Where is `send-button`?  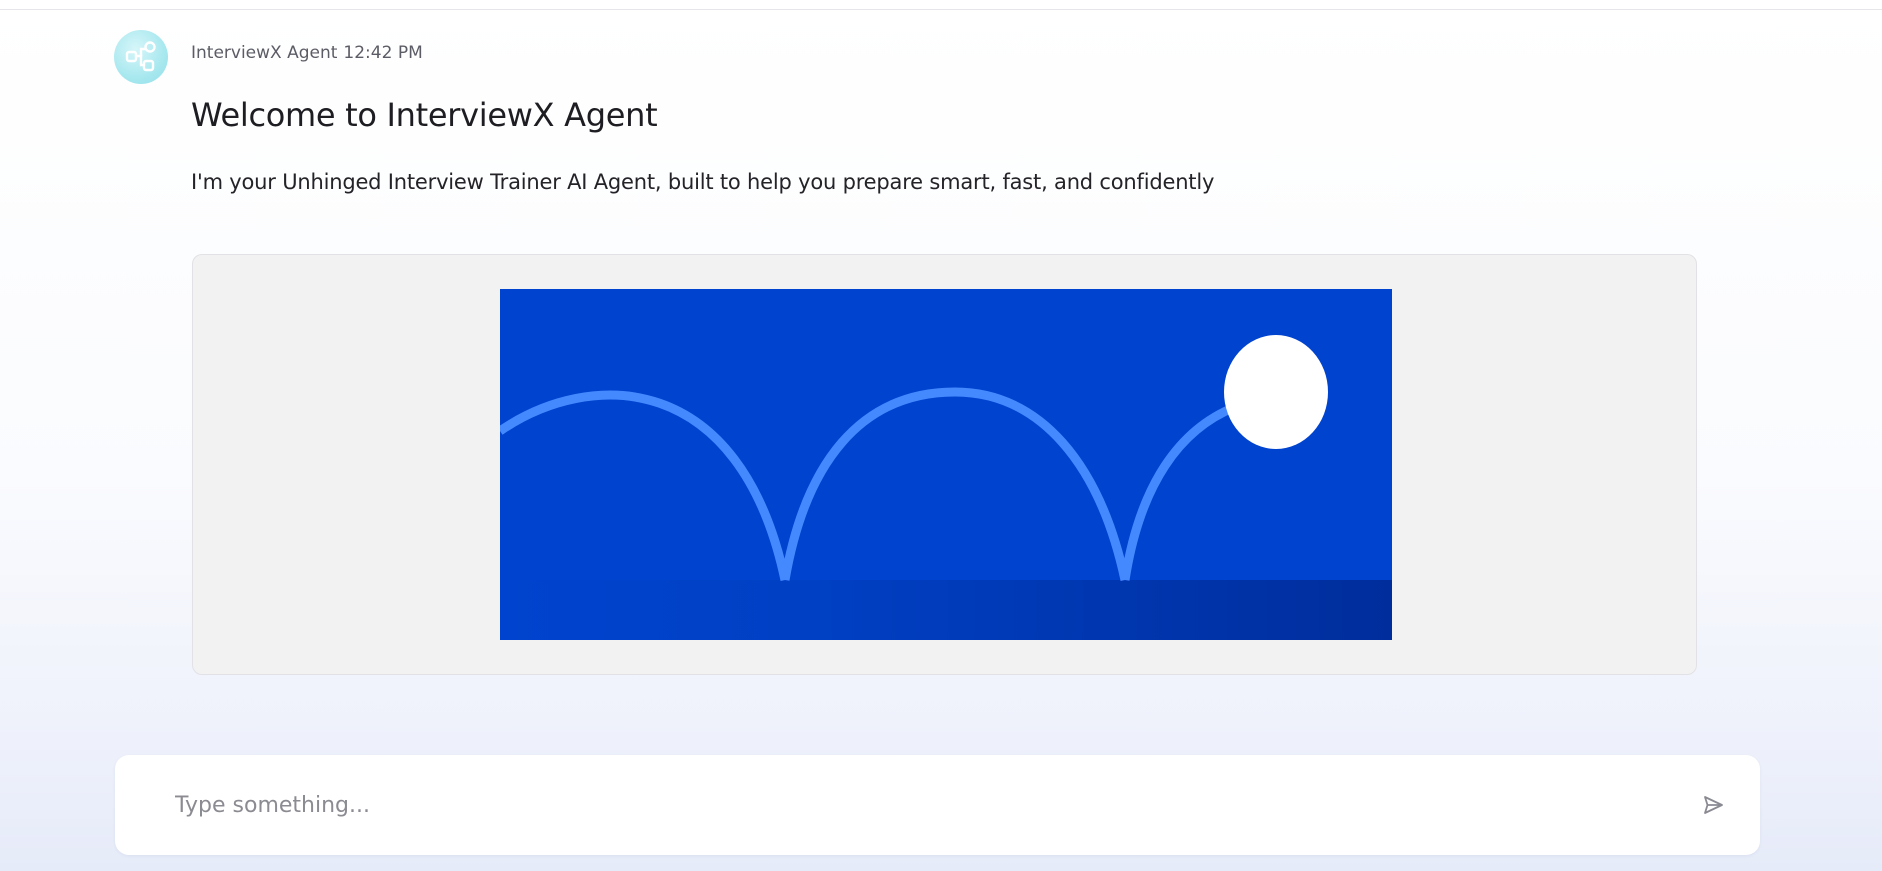 send-button is located at coordinates (1713, 805).